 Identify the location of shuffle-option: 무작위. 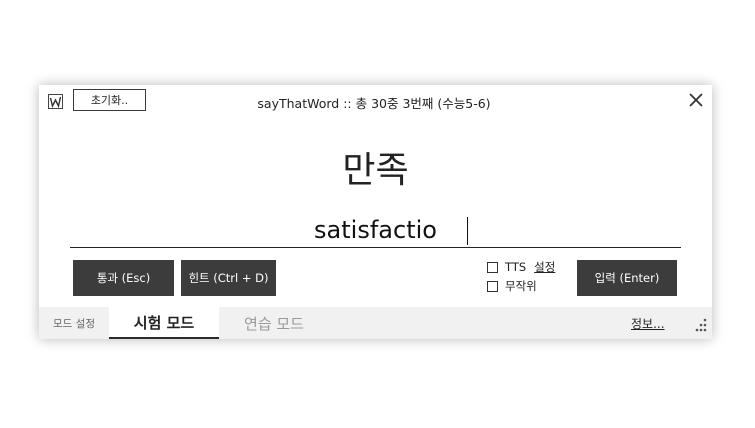
(512, 286).